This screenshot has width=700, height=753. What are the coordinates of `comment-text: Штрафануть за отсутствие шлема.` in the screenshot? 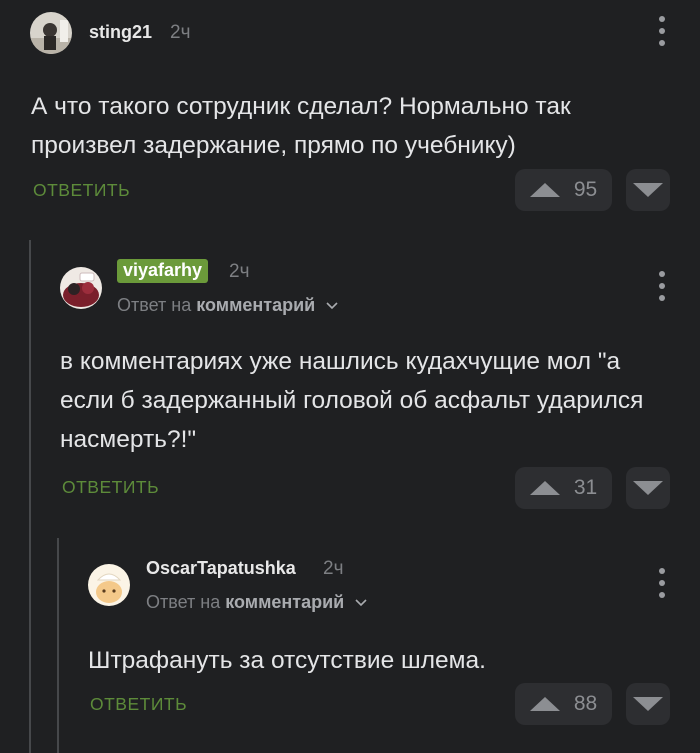 It's located at (287, 660).